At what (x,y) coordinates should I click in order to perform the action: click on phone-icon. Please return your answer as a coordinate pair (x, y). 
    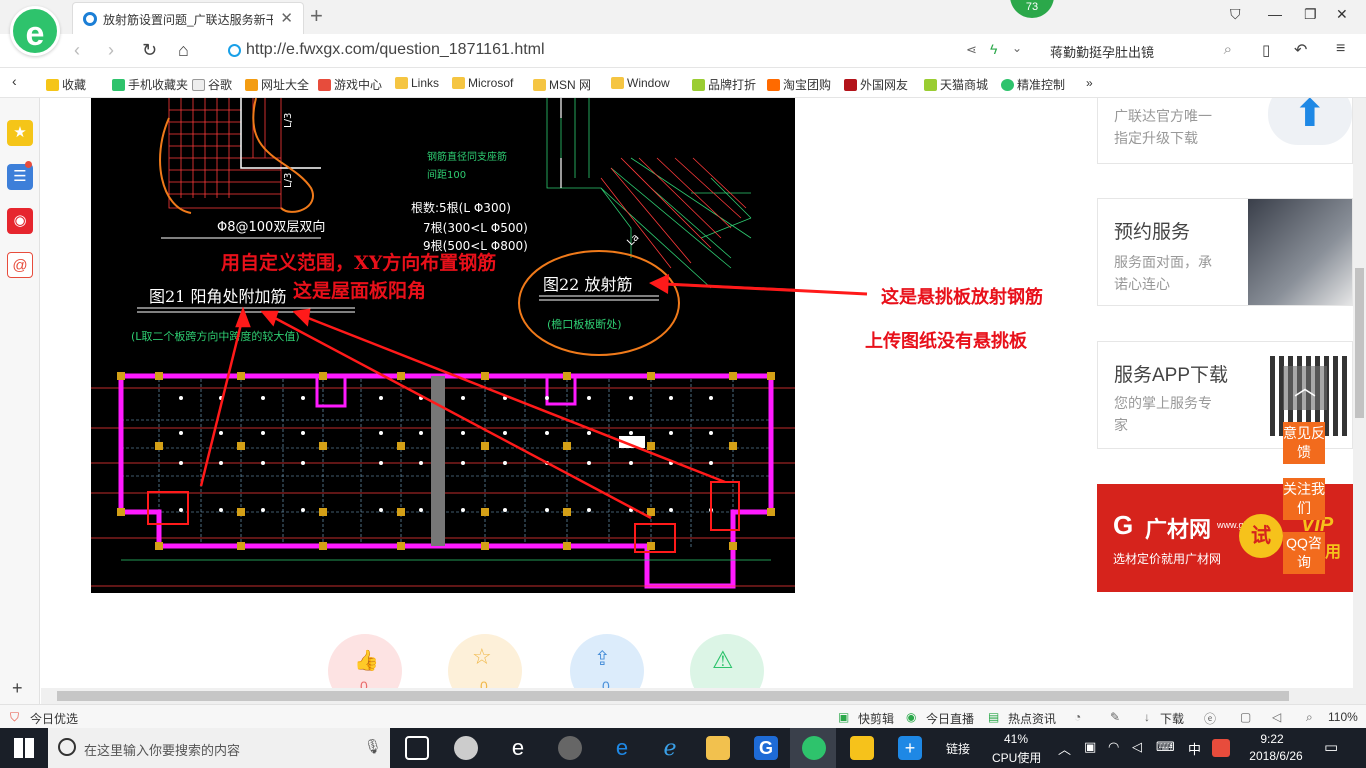
    Looking at the image, I should click on (118, 85).